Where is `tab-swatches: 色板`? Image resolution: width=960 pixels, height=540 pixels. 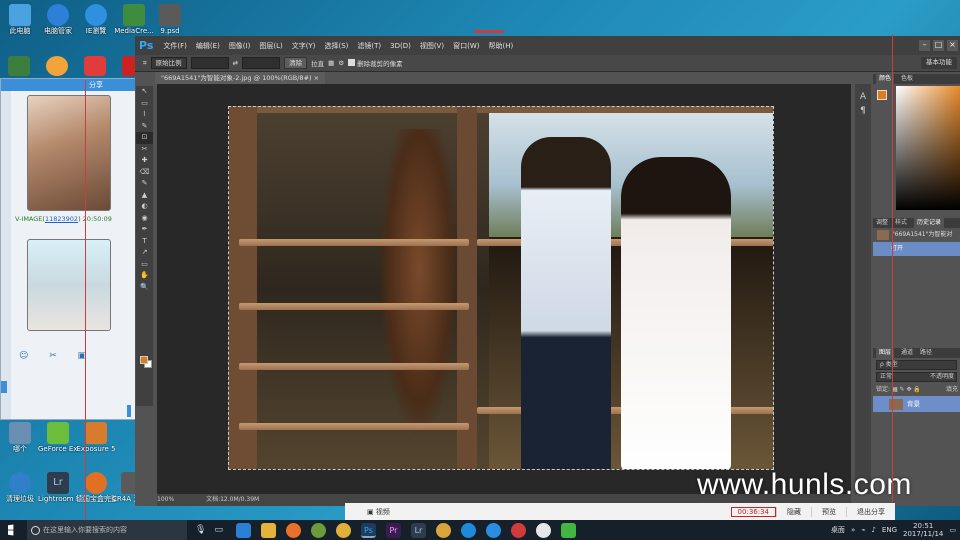 tab-swatches: 色板 is located at coordinates (907, 79).